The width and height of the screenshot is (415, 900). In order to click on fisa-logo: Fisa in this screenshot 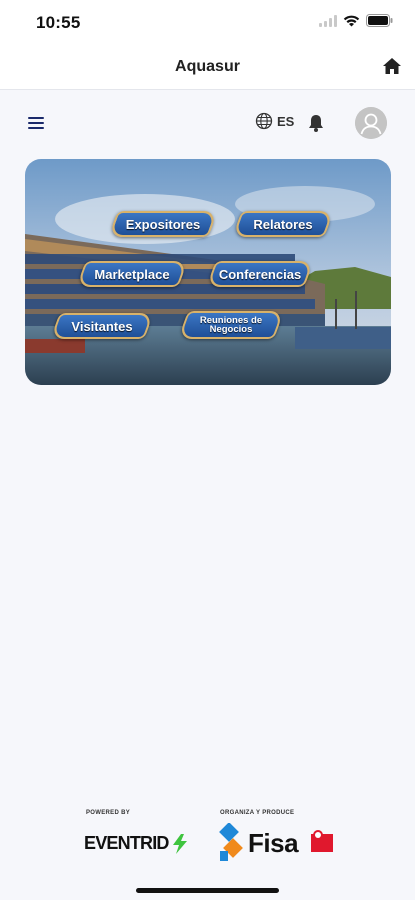, I will do `click(258, 843)`.